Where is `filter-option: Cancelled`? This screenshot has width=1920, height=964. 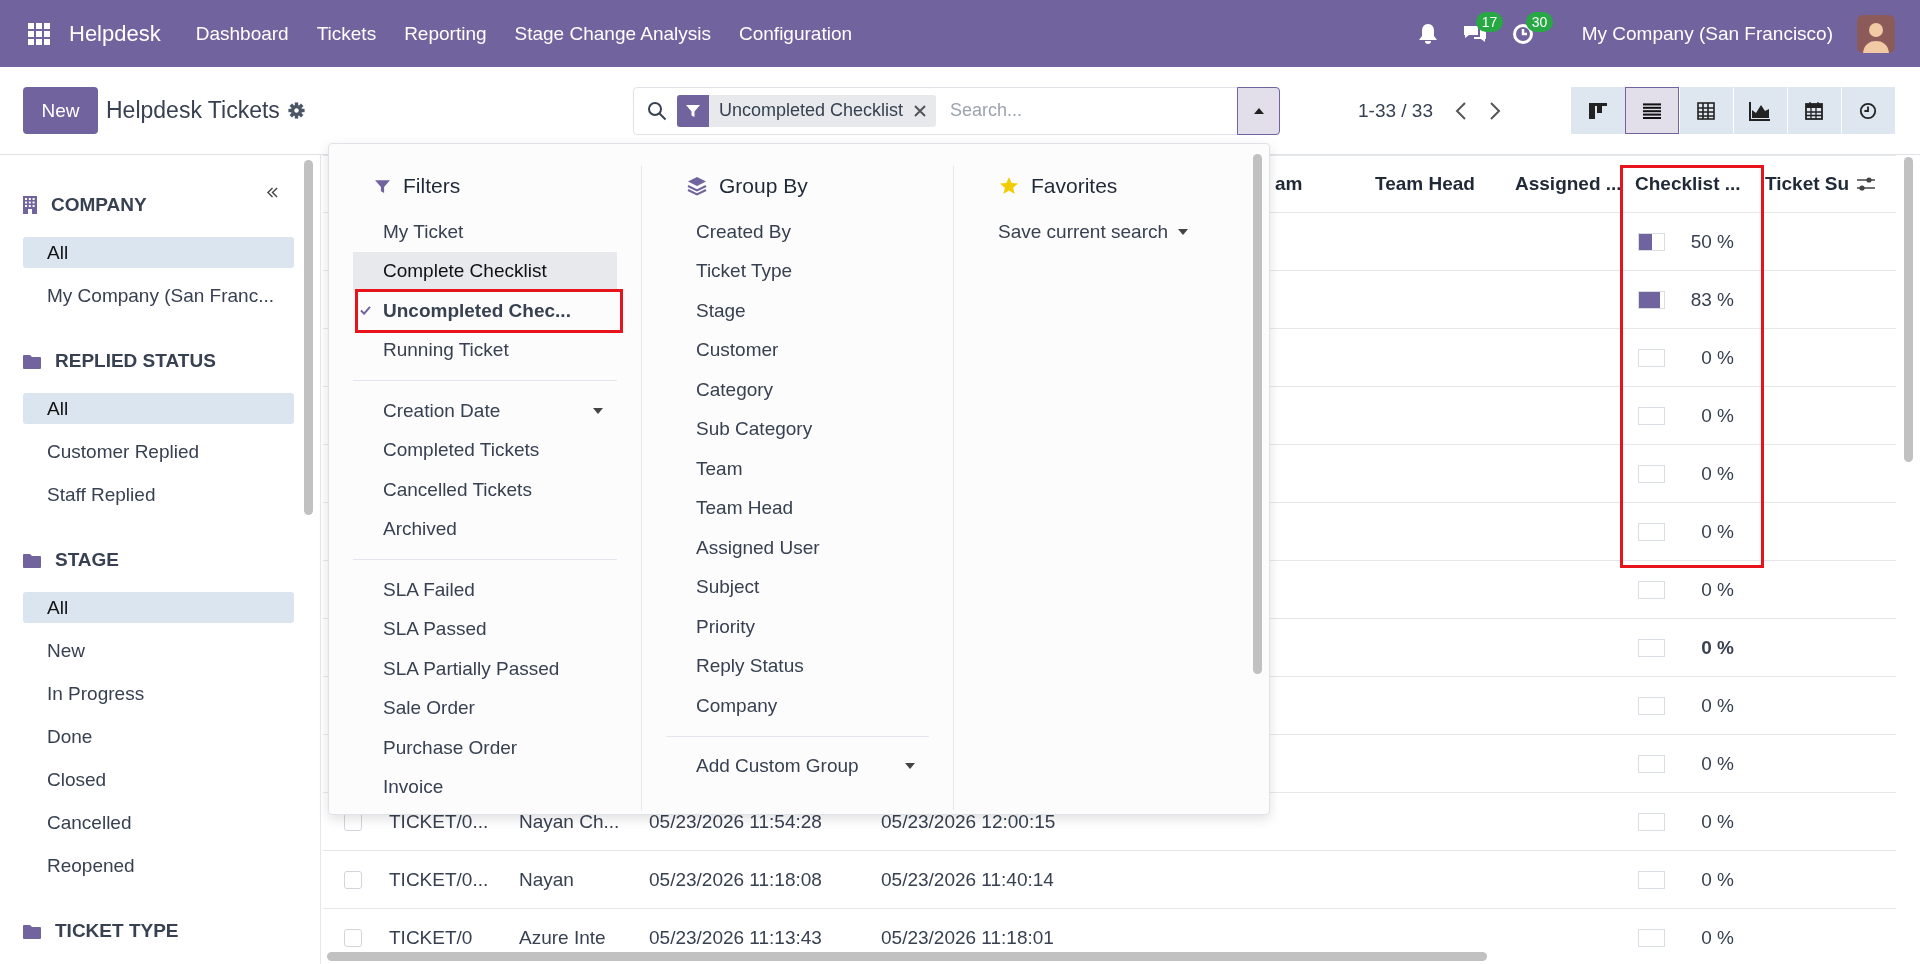
filter-option: Cancelled is located at coordinates (158, 822).